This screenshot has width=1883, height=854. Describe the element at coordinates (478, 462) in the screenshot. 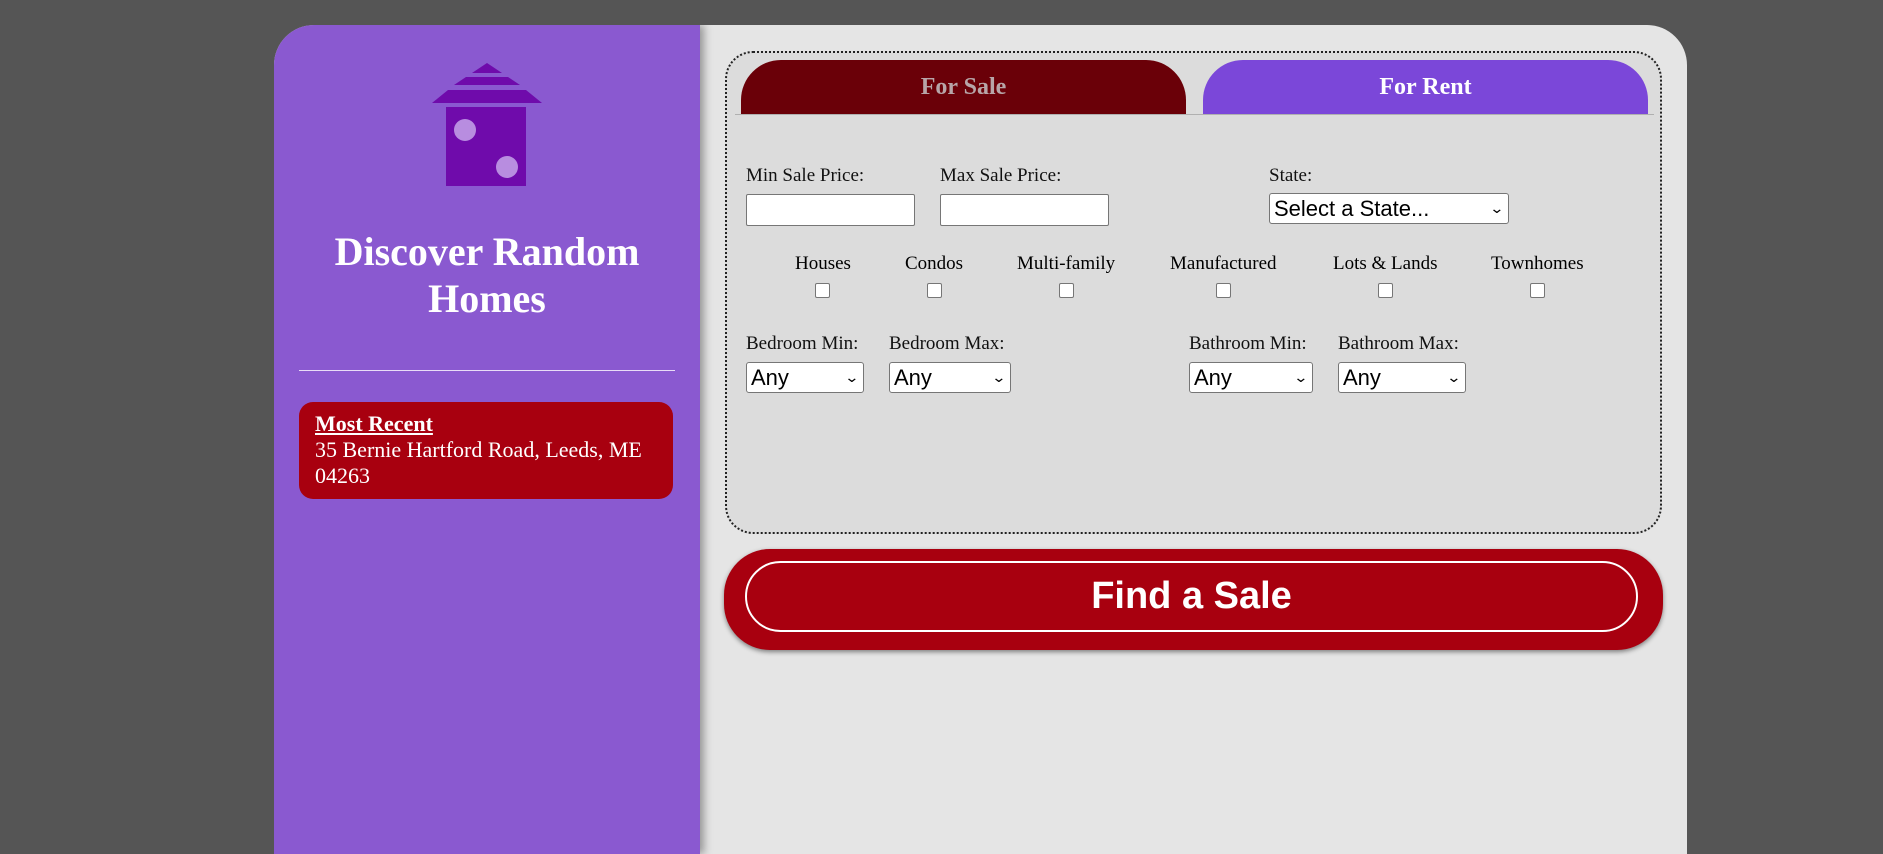

I see `most-recent-address: 35 Bernie Hartford Road, Leeds, ME 04263` at that location.